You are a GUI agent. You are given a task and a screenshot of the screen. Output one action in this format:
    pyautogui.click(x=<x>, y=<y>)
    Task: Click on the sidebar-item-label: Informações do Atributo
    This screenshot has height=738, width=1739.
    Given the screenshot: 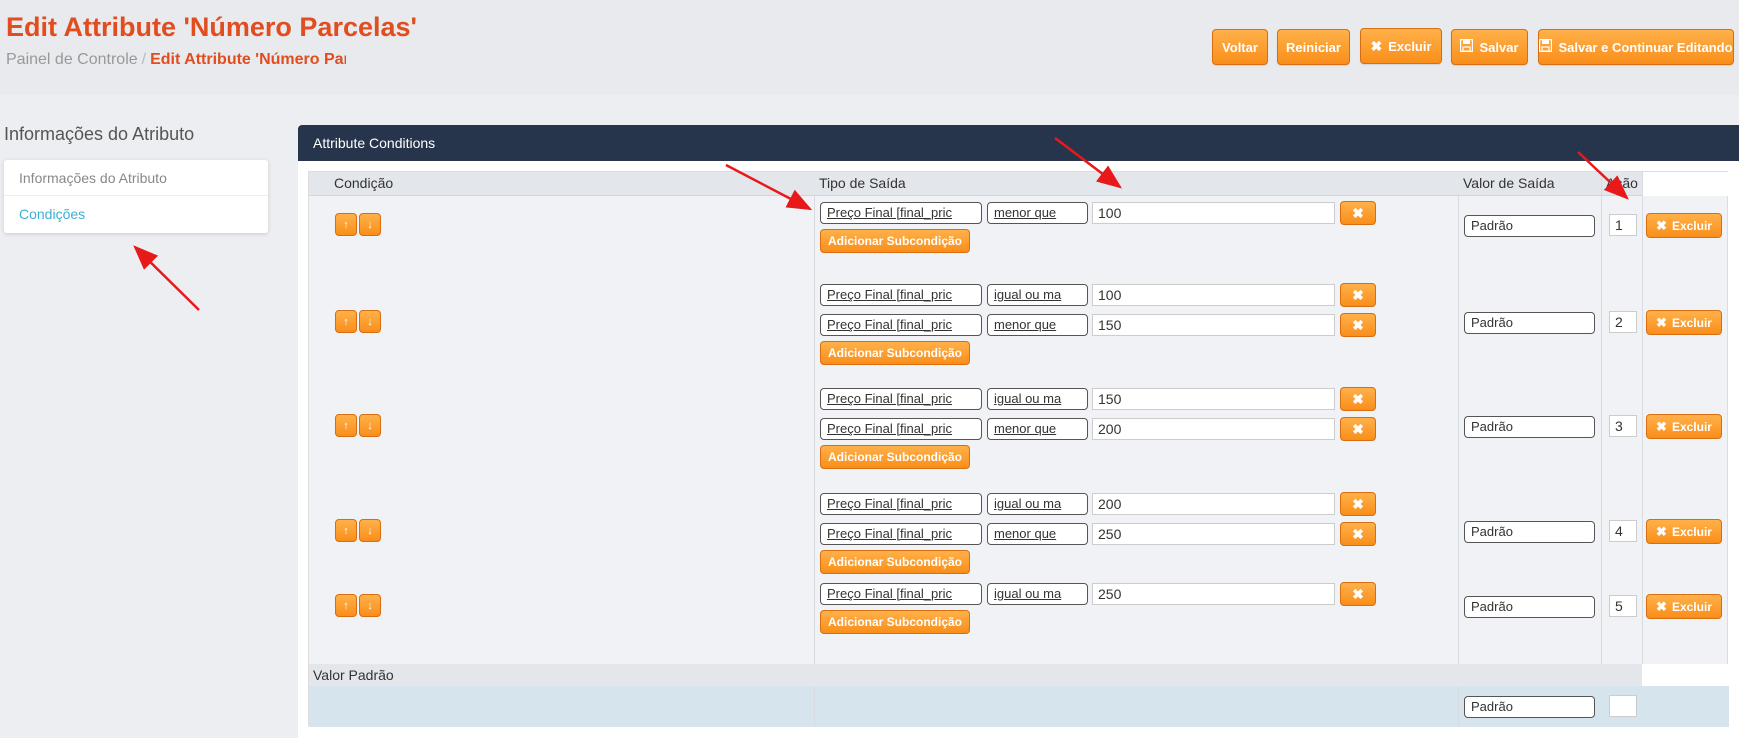 What is the action you would take?
    pyautogui.click(x=93, y=178)
    